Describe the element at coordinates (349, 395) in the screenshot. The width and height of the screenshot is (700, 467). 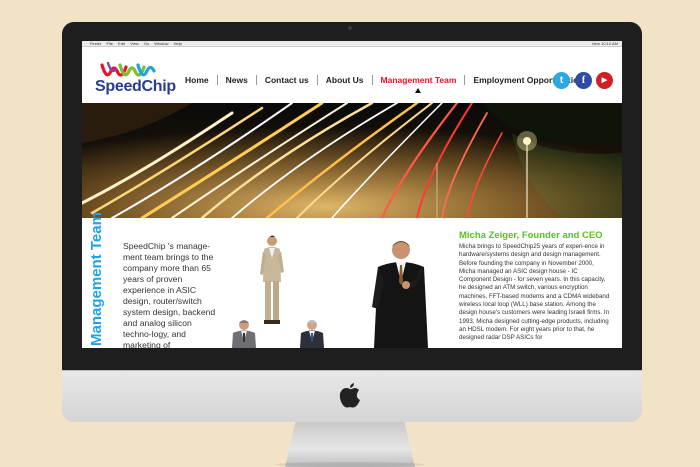
I see `apple-logo-icon` at that location.